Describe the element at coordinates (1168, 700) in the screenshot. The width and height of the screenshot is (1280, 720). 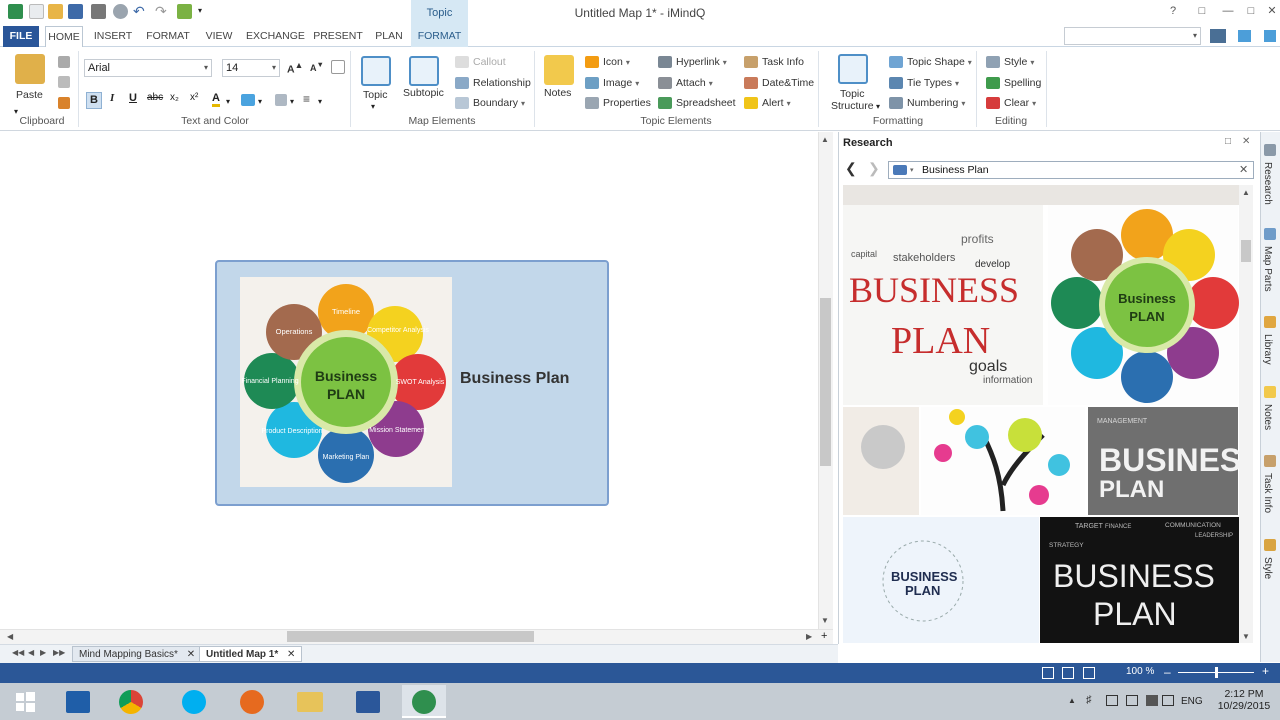
I see `keyboard-icon` at that location.